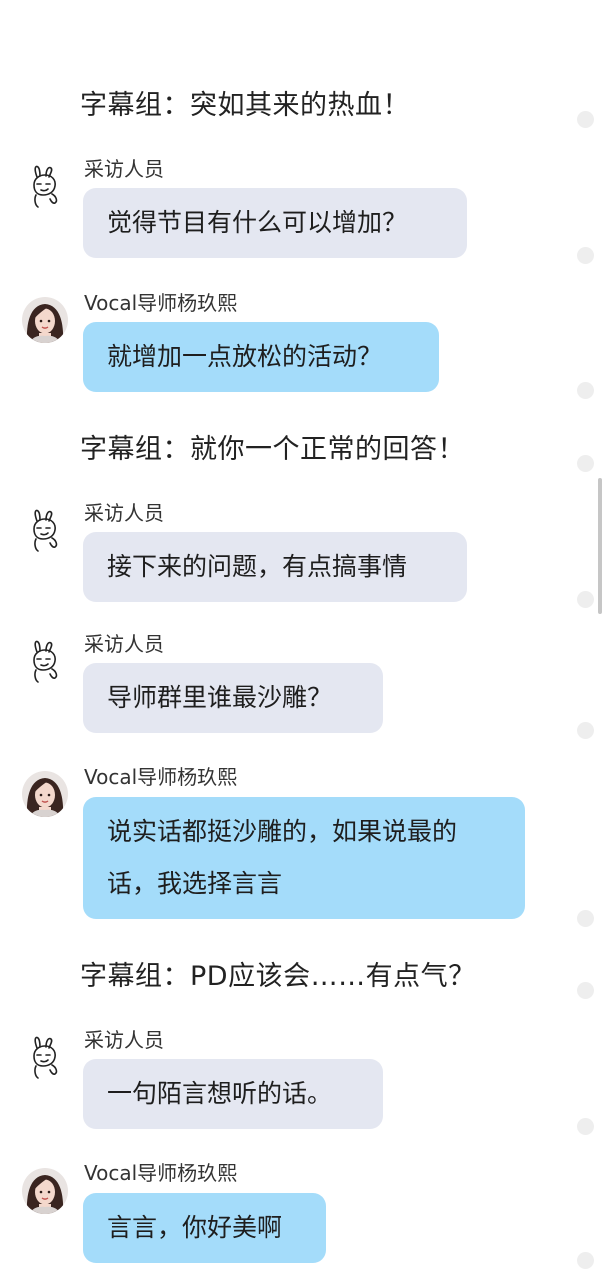 The height and width of the screenshot is (1280, 606). I want to click on message-bubble: 接下来的问题，有点搞事情, so click(275, 567).